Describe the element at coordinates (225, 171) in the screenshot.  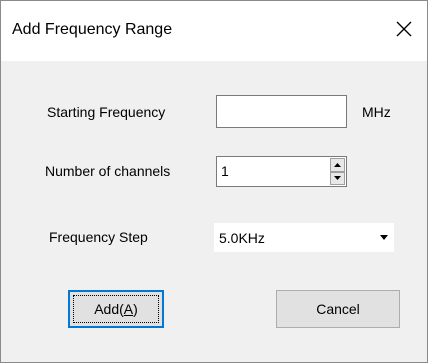
I see `number-of-channels-value: 1` at that location.